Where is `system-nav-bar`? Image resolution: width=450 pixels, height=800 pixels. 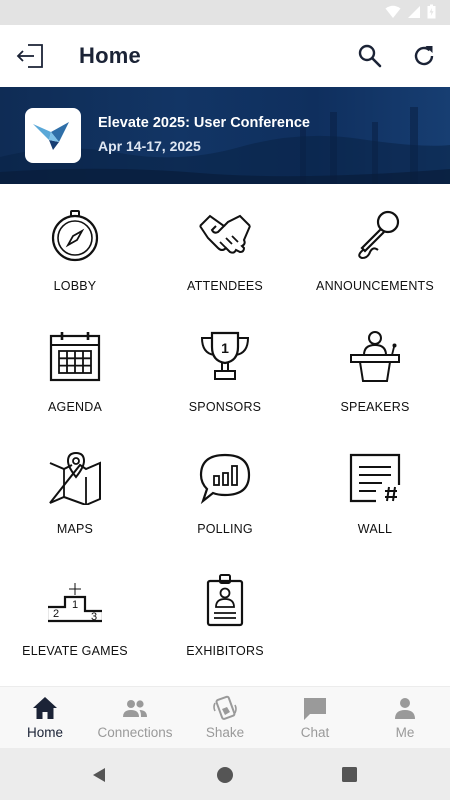 system-nav-bar is located at coordinates (225, 774).